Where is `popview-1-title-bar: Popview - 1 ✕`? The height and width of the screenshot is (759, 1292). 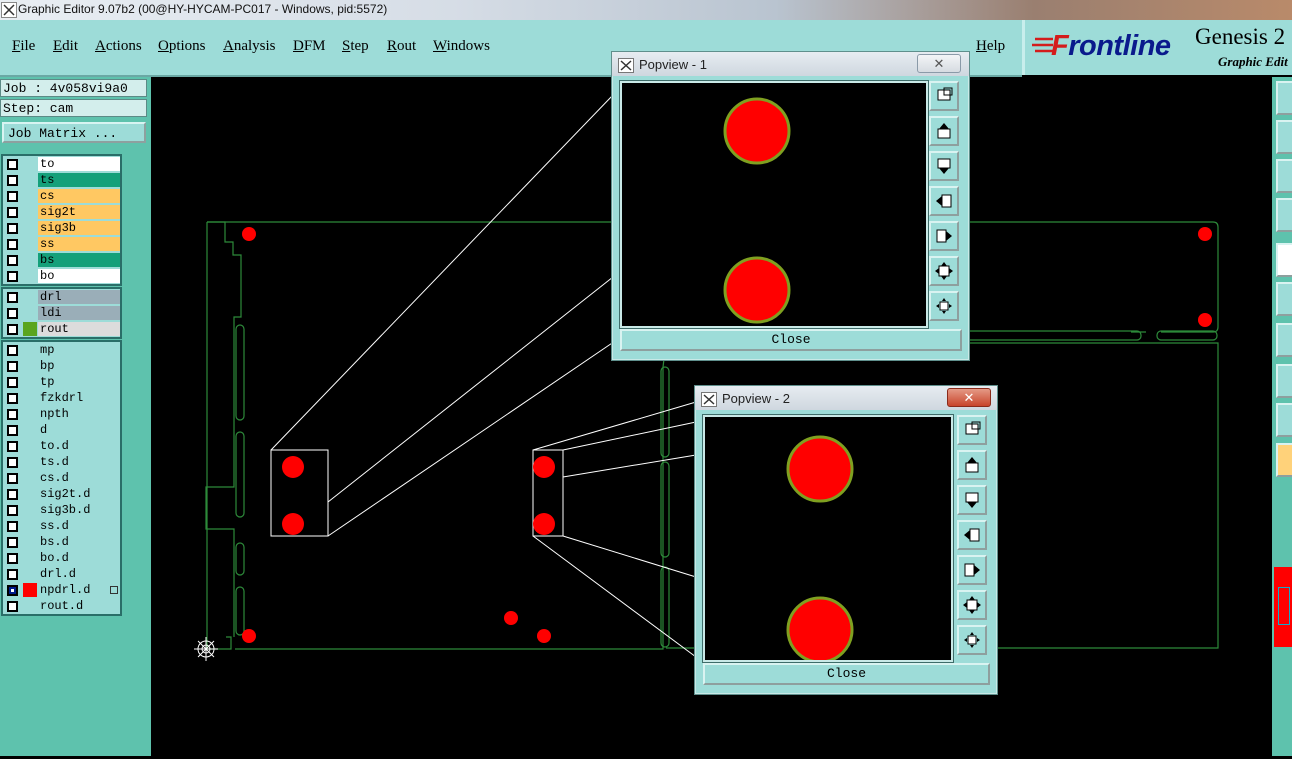 popview-1-title-bar: Popview - 1 ✕ is located at coordinates (790, 64).